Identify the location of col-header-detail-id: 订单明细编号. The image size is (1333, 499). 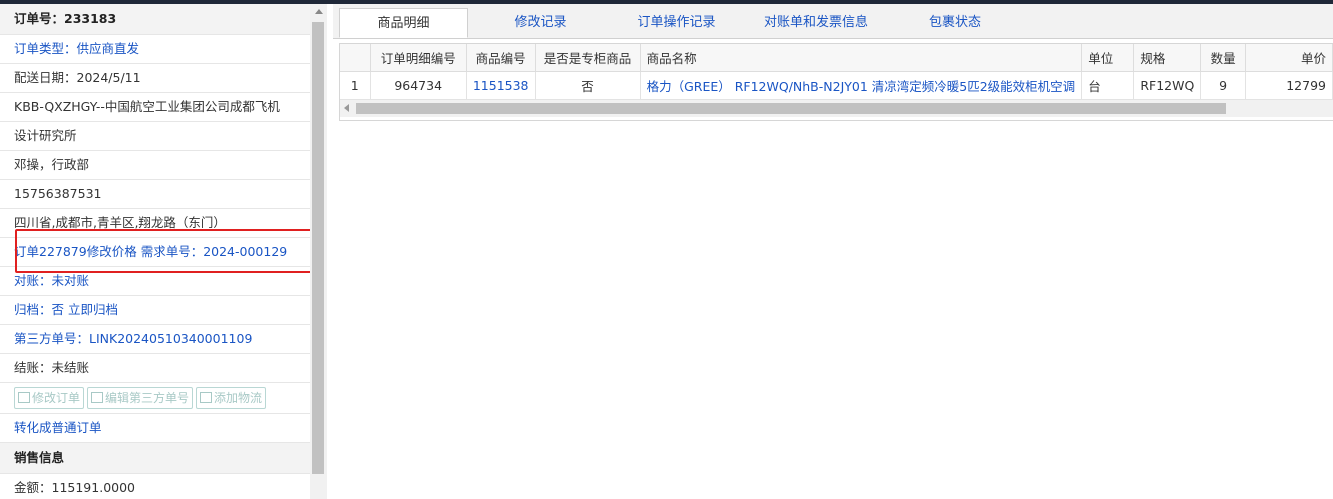
(418, 58).